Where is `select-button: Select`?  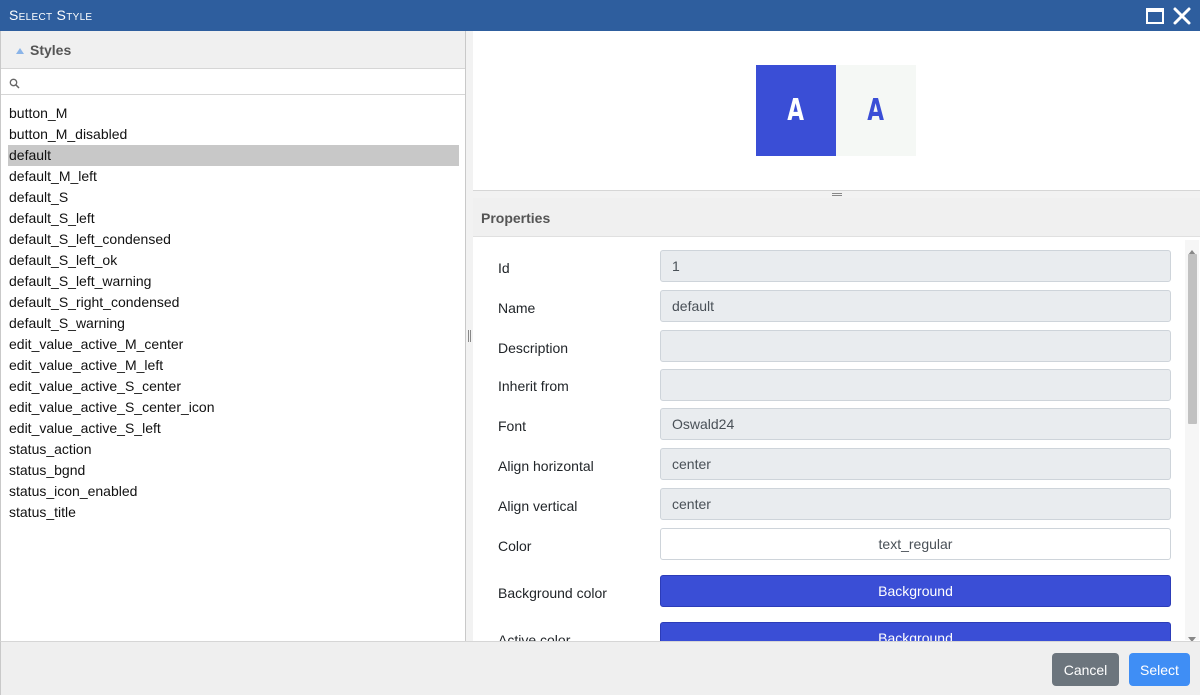 select-button: Select is located at coordinates (1159, 669).